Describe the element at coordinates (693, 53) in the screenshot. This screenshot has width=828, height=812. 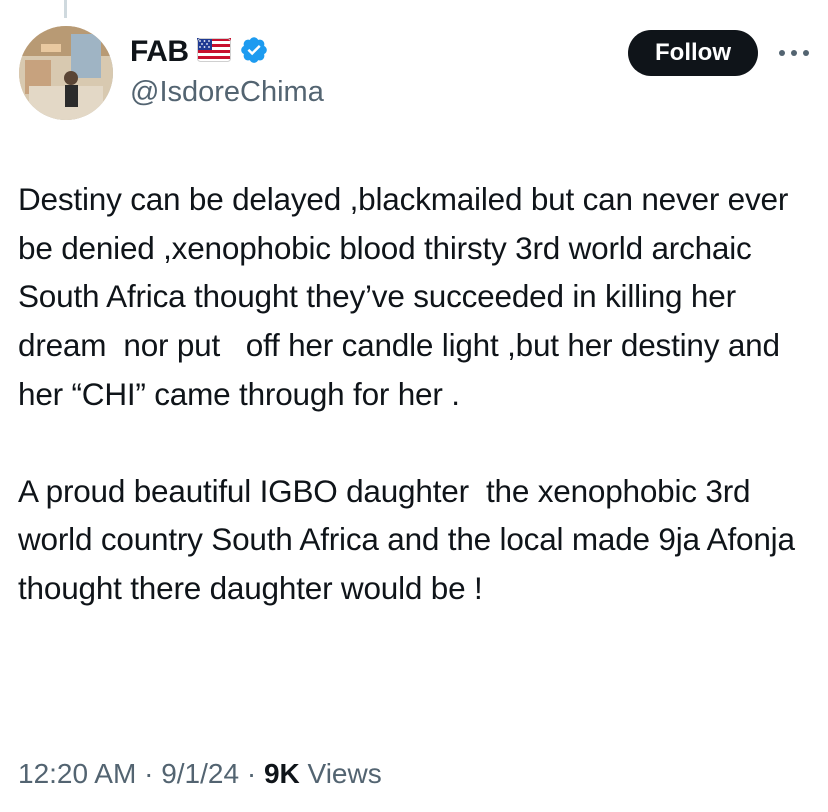
I see `follow-button: Follow` at that location.